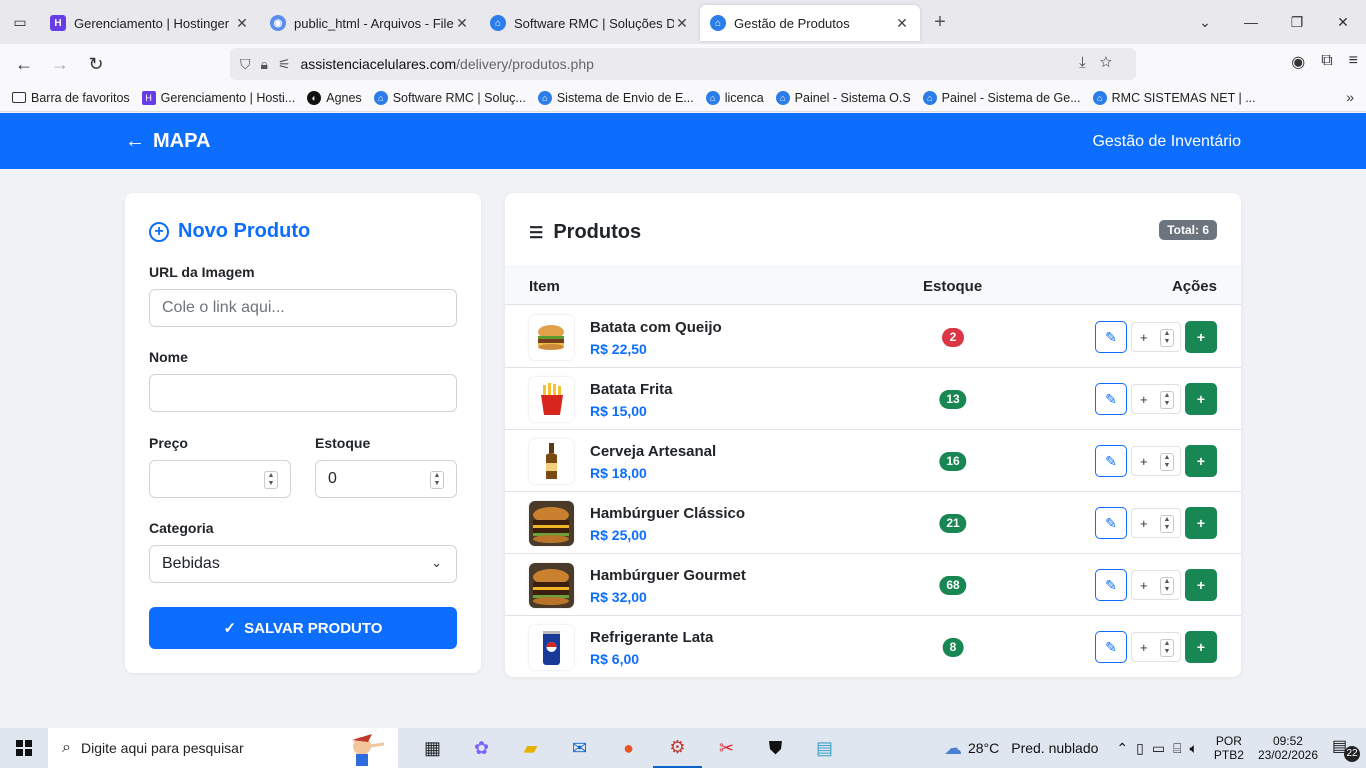  What do you see at coordinates (628, 748) in the screenshot?
I see `firefox-icon: ●` at bounding box center [628, 748].